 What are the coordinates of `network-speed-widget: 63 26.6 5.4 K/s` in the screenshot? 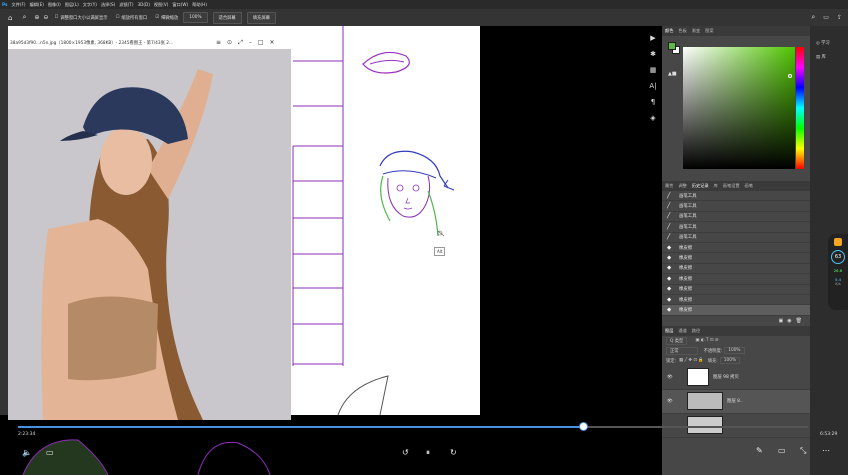 It's located at (838, 272).